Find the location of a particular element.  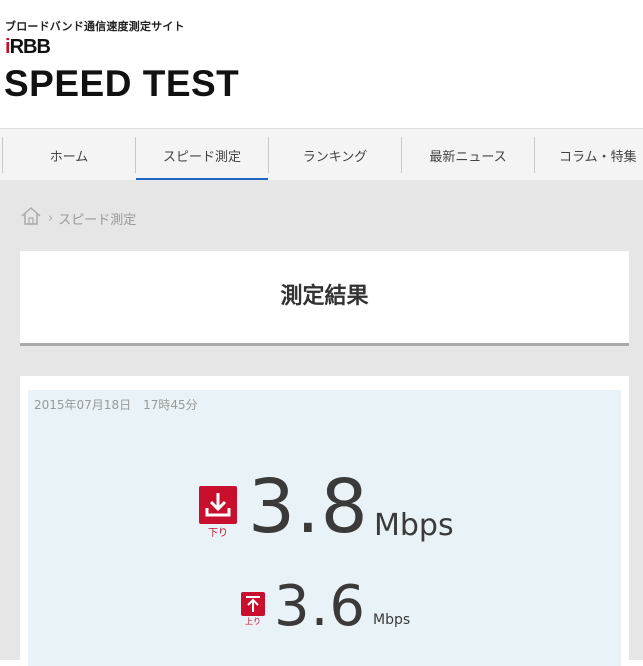

upload-result: 上り 3.6 Mbps is located at coordinates (324, 607).